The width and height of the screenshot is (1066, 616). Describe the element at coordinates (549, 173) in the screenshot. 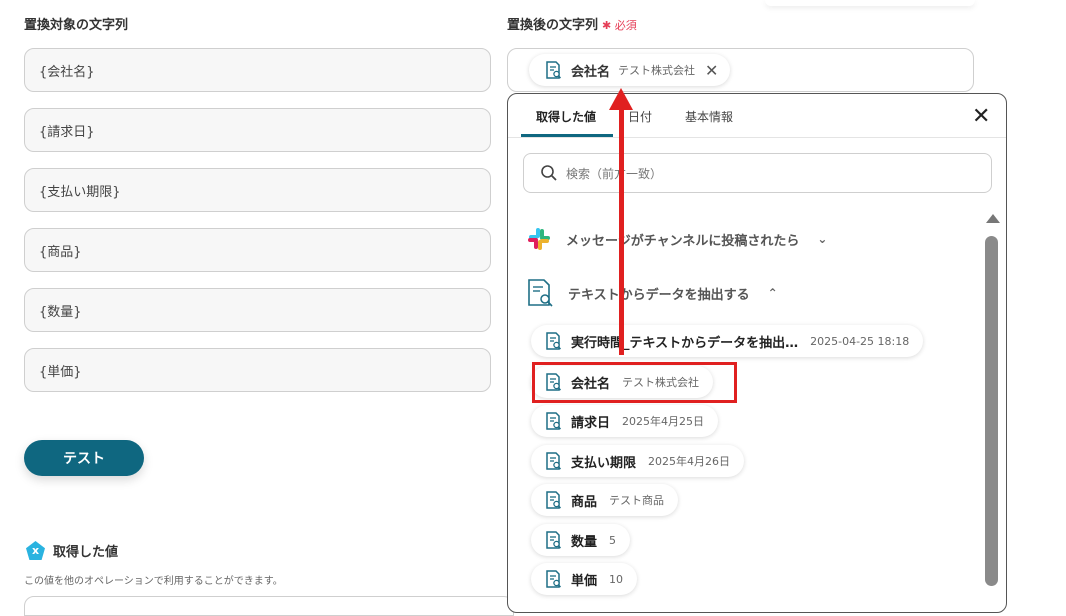

I see `search-icon` at that location.